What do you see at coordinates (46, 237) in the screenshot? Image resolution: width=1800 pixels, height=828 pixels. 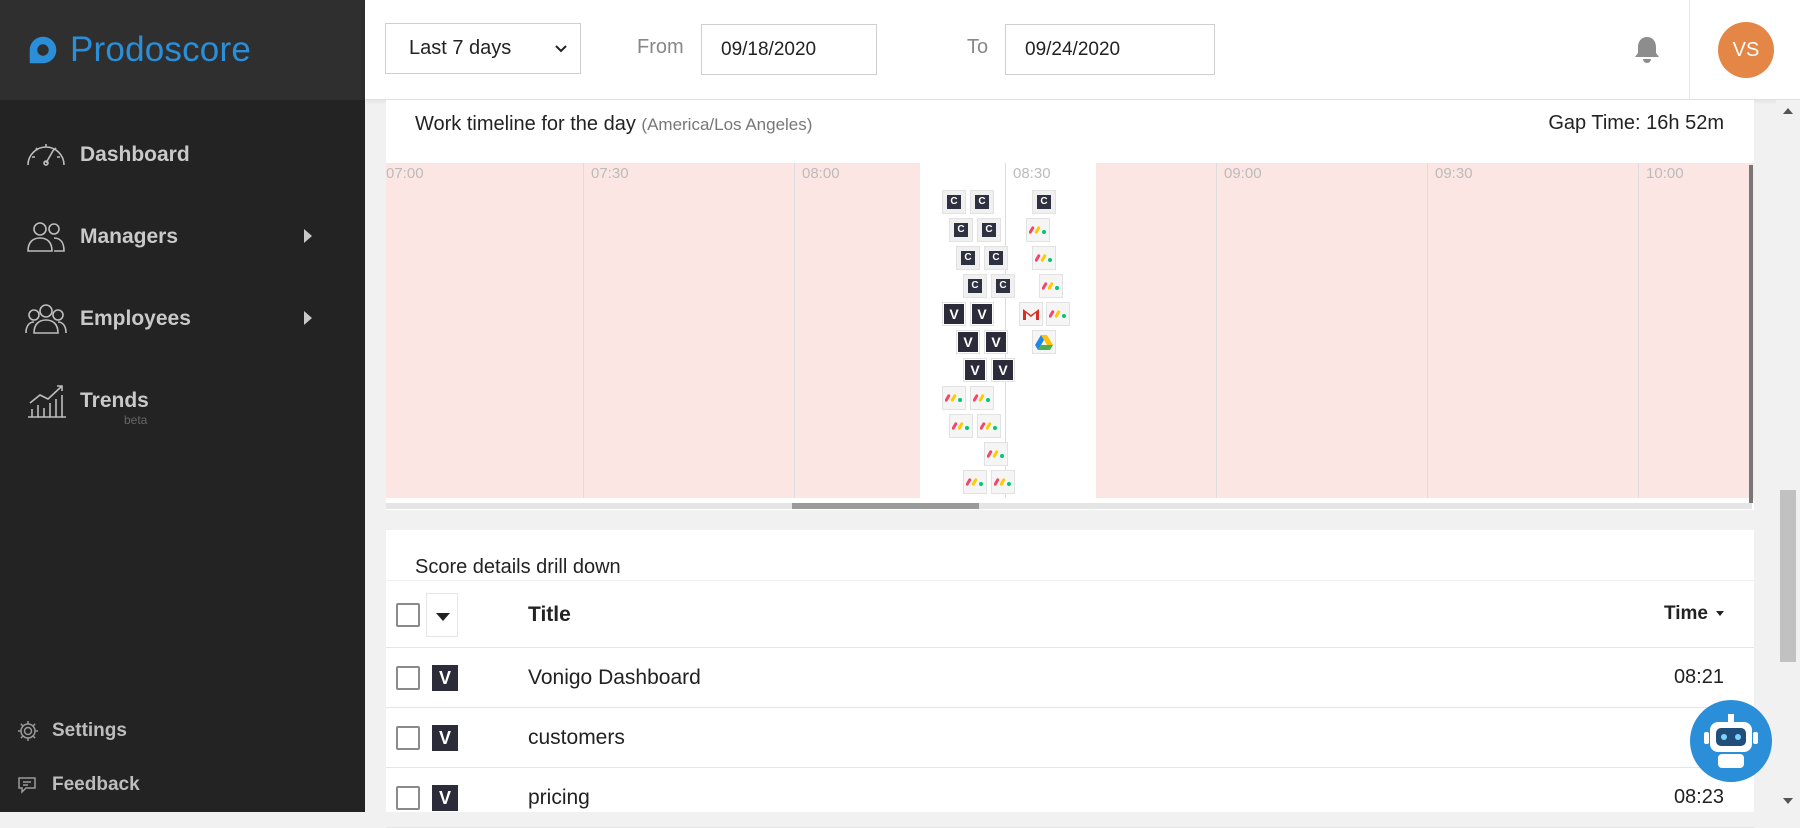 I see `managers-icon` at bounding box center [46, 237].